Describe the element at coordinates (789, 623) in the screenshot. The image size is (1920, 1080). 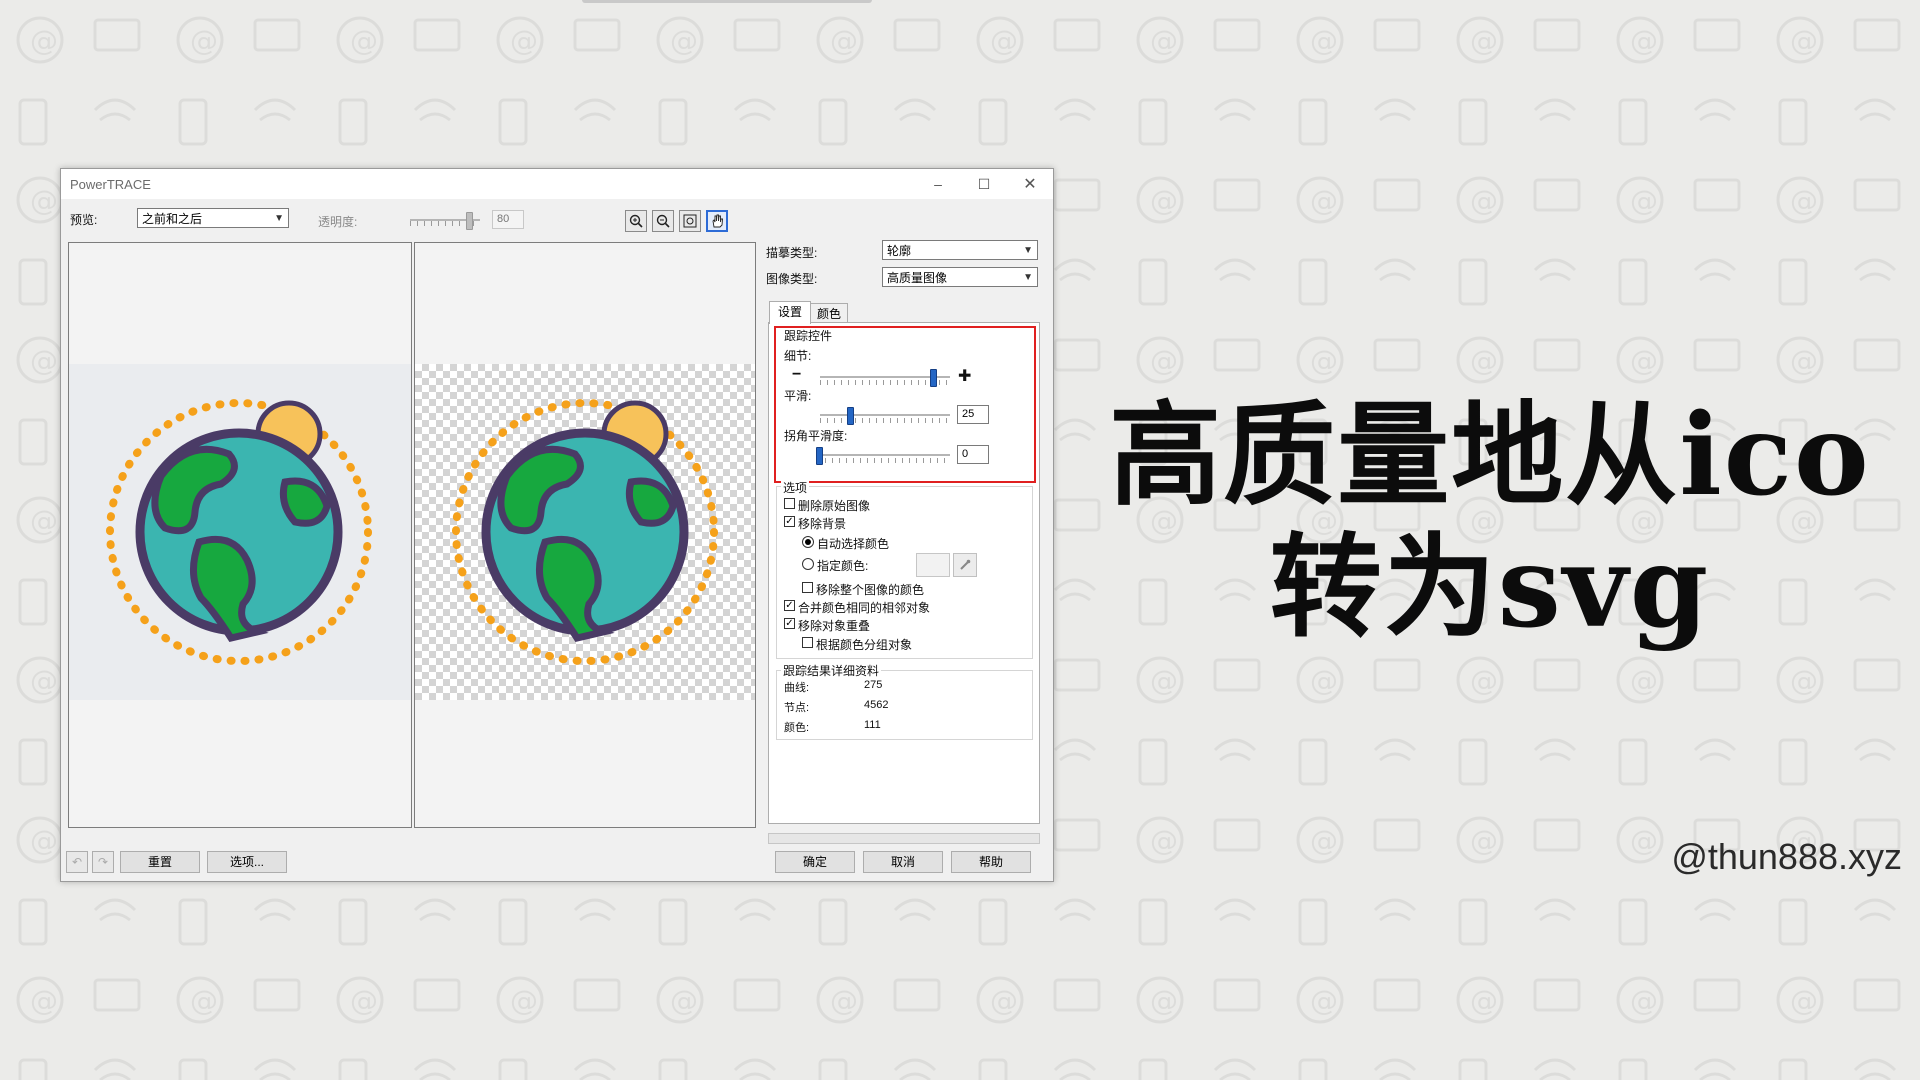
I see `remove-overlap-checkbox: ✓` at that location.